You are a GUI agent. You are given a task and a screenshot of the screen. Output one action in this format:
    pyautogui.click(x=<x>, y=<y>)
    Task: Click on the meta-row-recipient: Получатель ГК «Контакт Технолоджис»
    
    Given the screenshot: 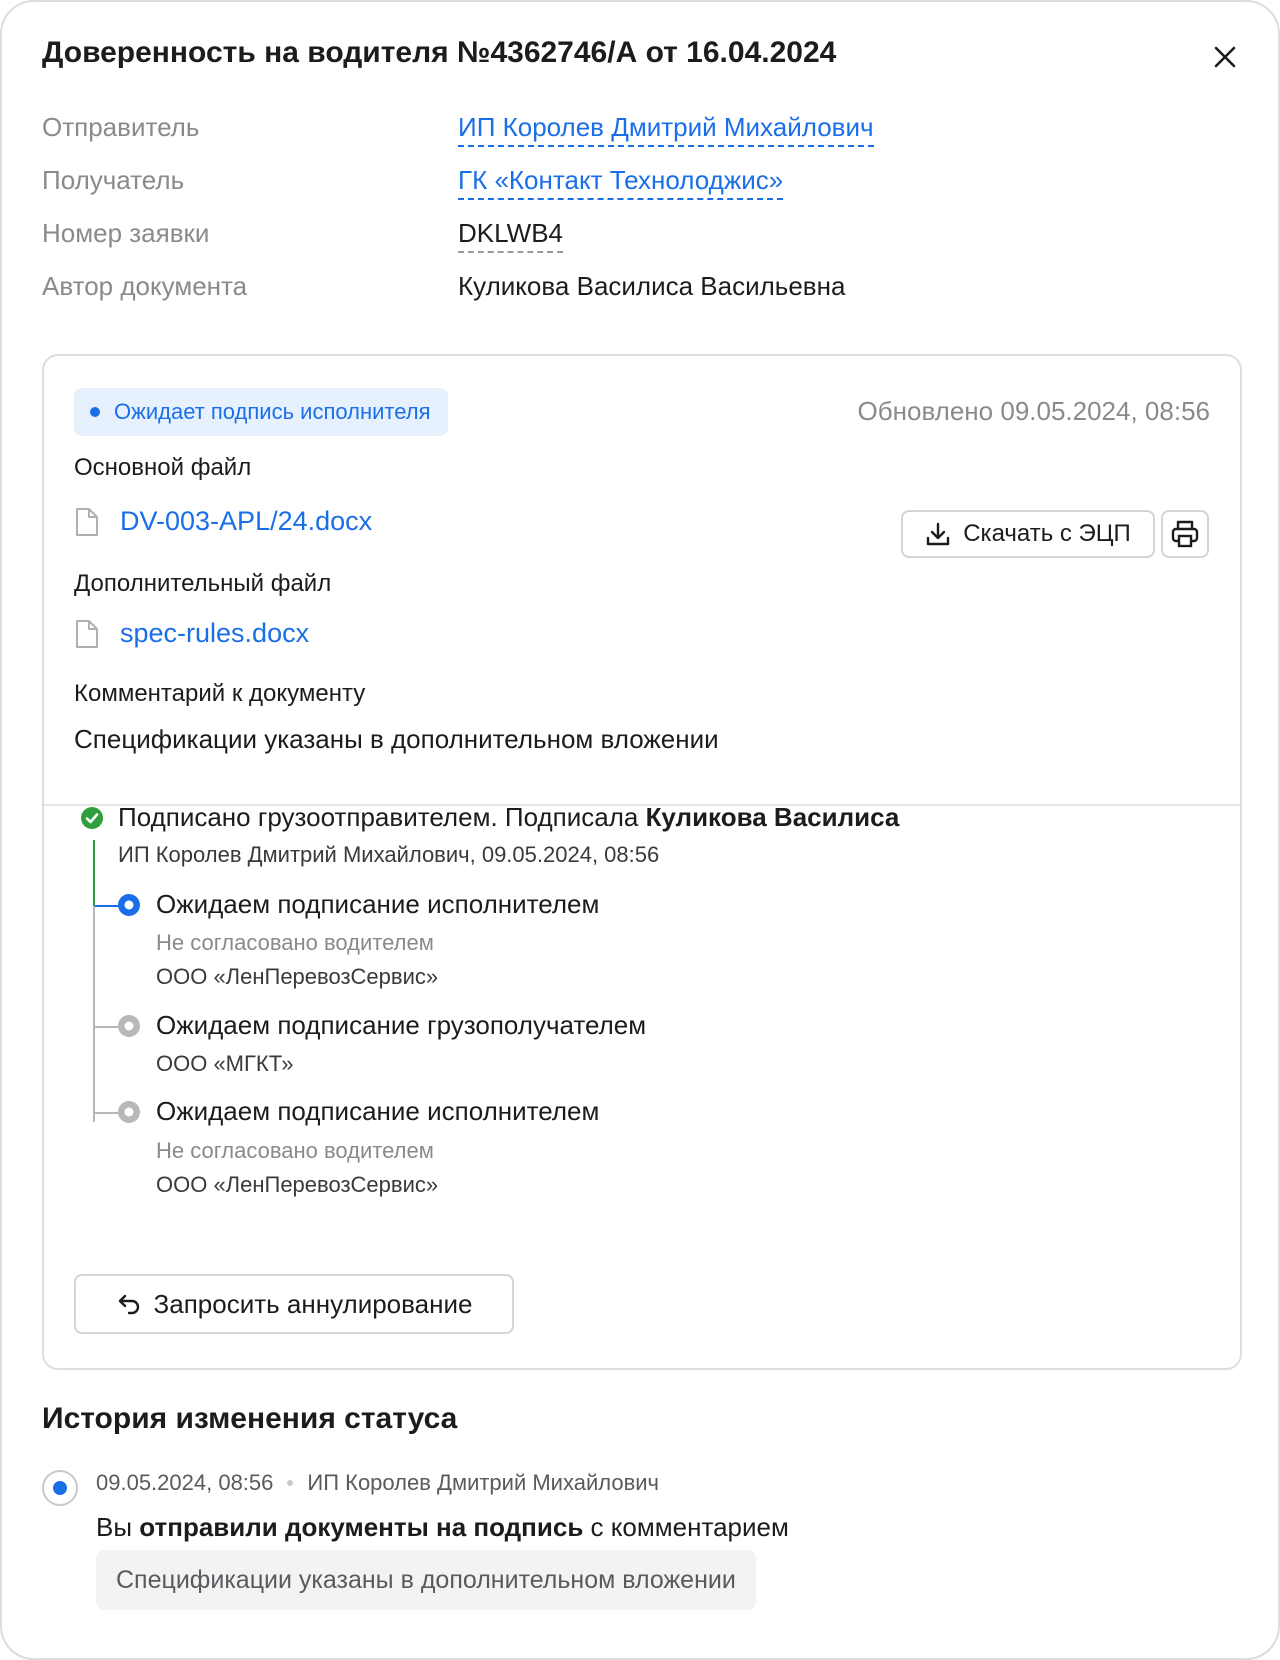 What is the action you would take?
    pyautogui.click(x=632, y=185)
    